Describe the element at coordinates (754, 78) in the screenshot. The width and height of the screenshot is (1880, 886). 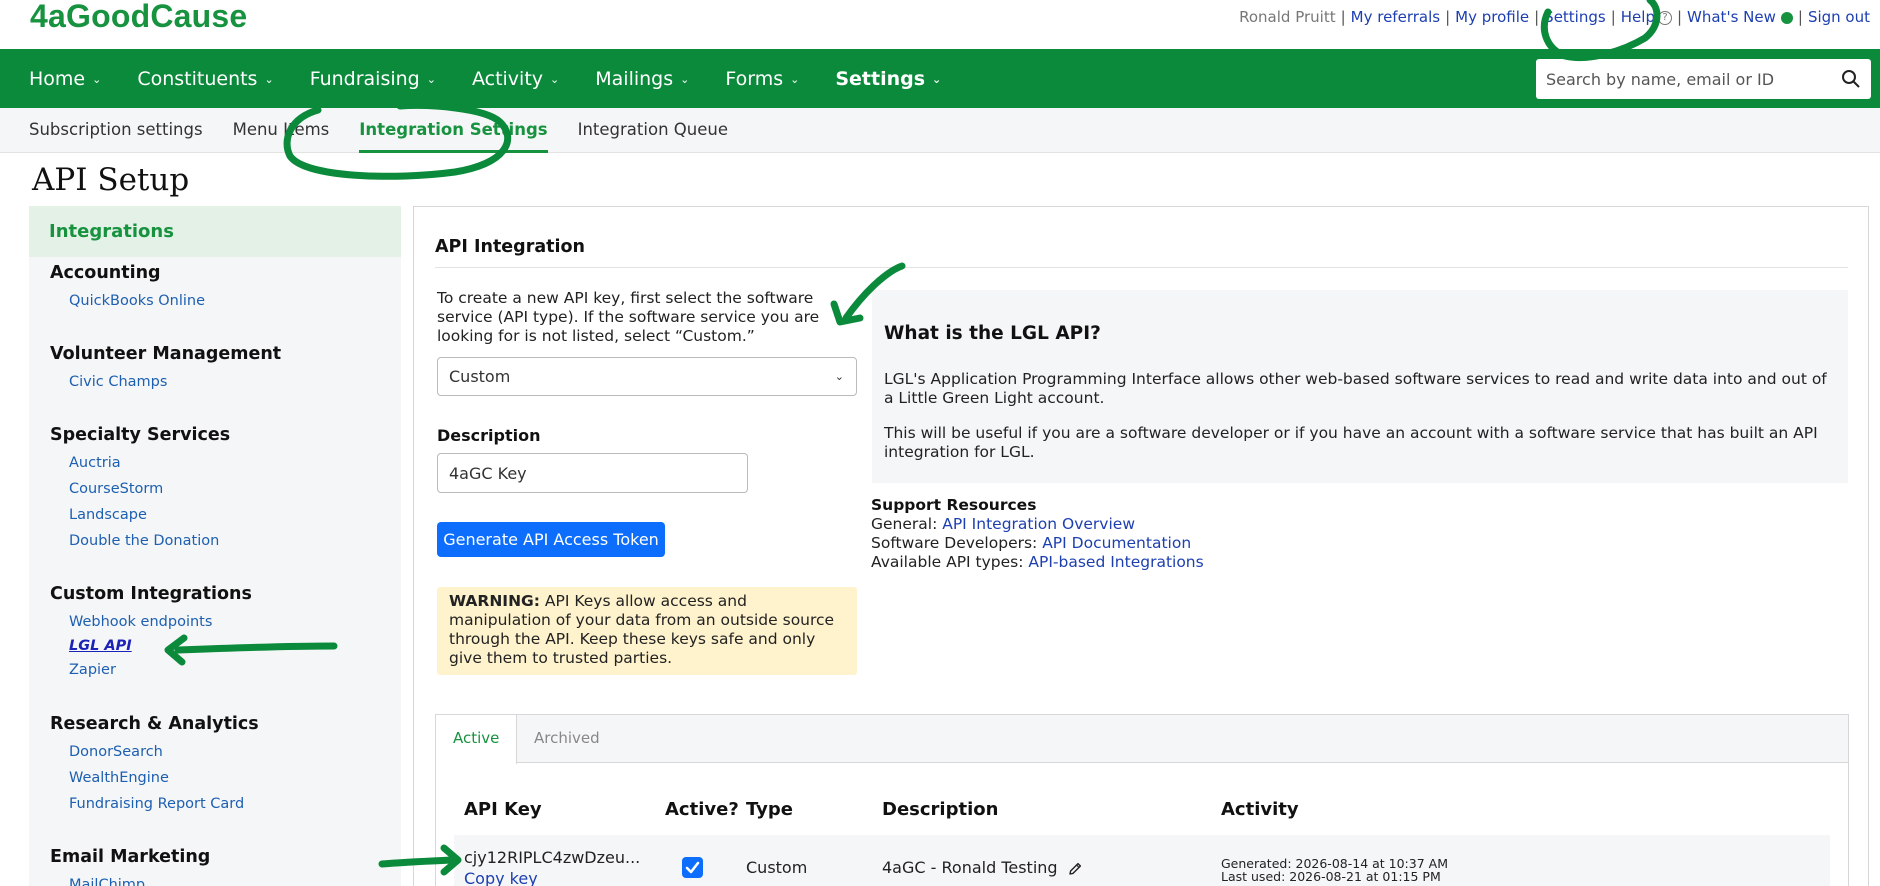
I see `nav-label: Forms` at that location.